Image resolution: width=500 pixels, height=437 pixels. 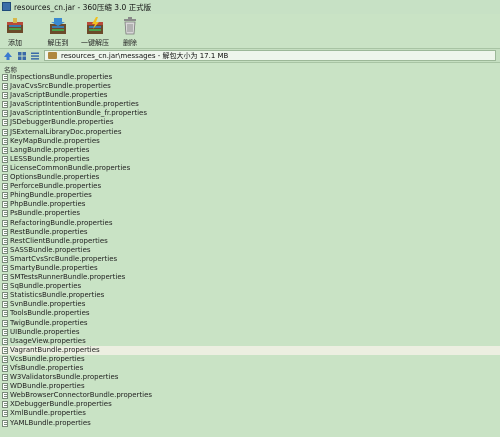 What do you see at coordinates (250, 341) in the screenshot?
I see `file-row: UsageView.properties` at bounding box center [250, 341].